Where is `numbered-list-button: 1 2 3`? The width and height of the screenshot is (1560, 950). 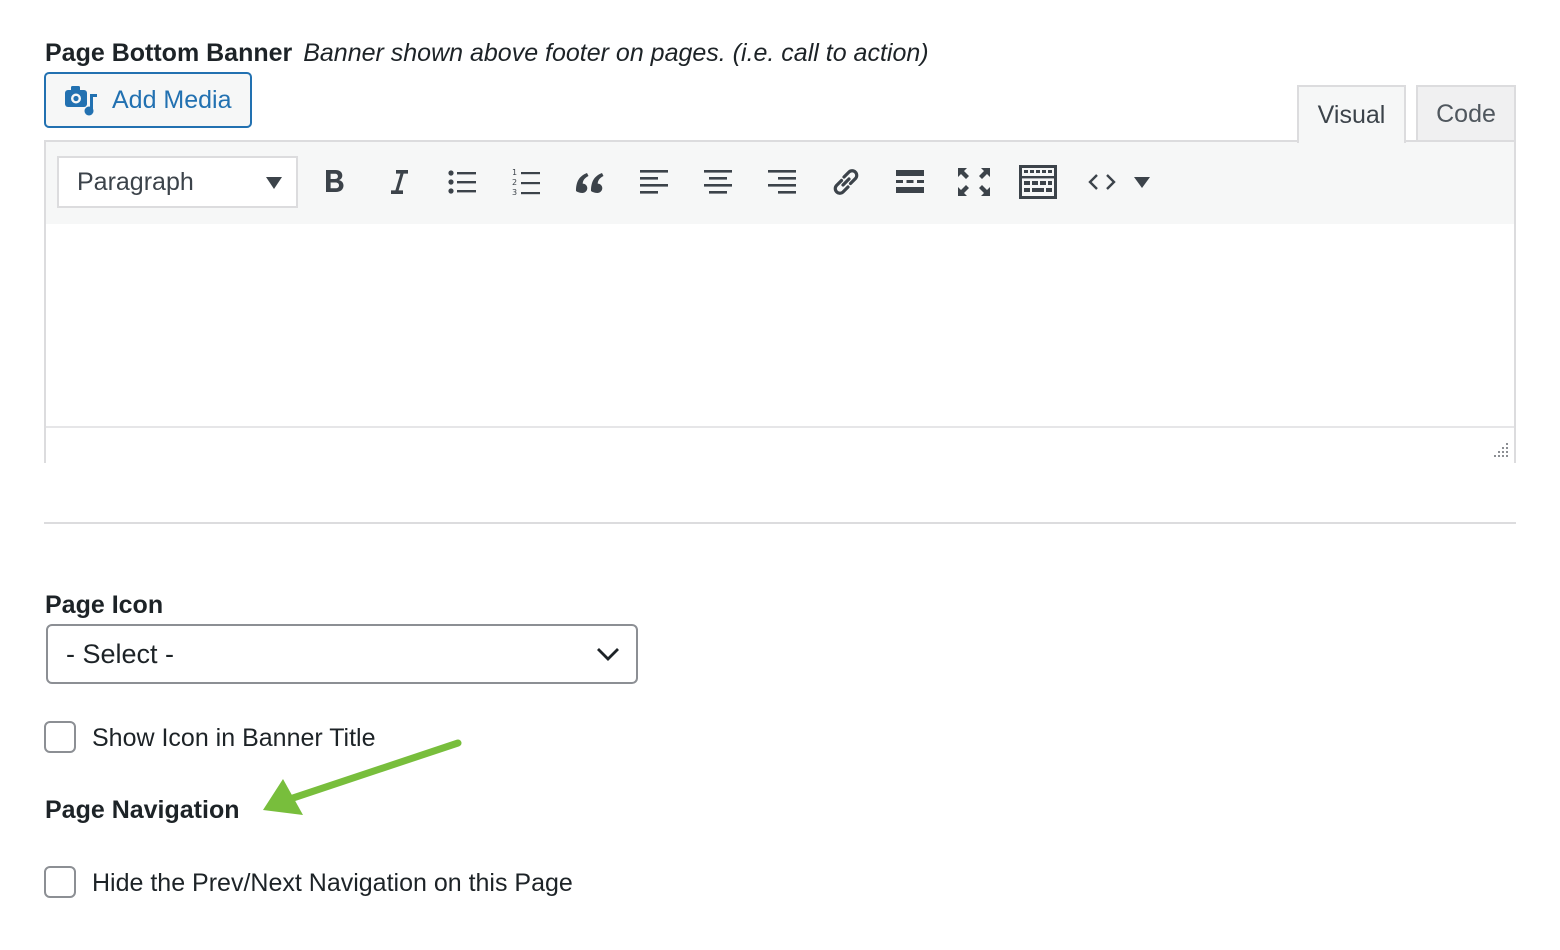 numbered-list-button: 1 2 3 is located at coordinates (526, 182).